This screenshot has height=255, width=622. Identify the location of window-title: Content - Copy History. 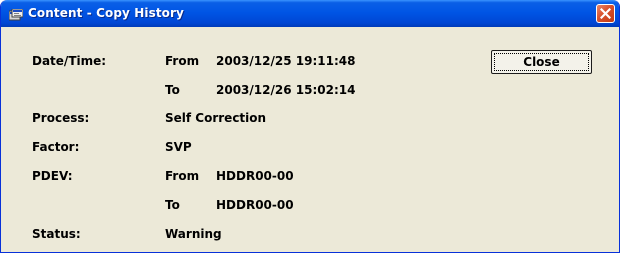
(106, 13).